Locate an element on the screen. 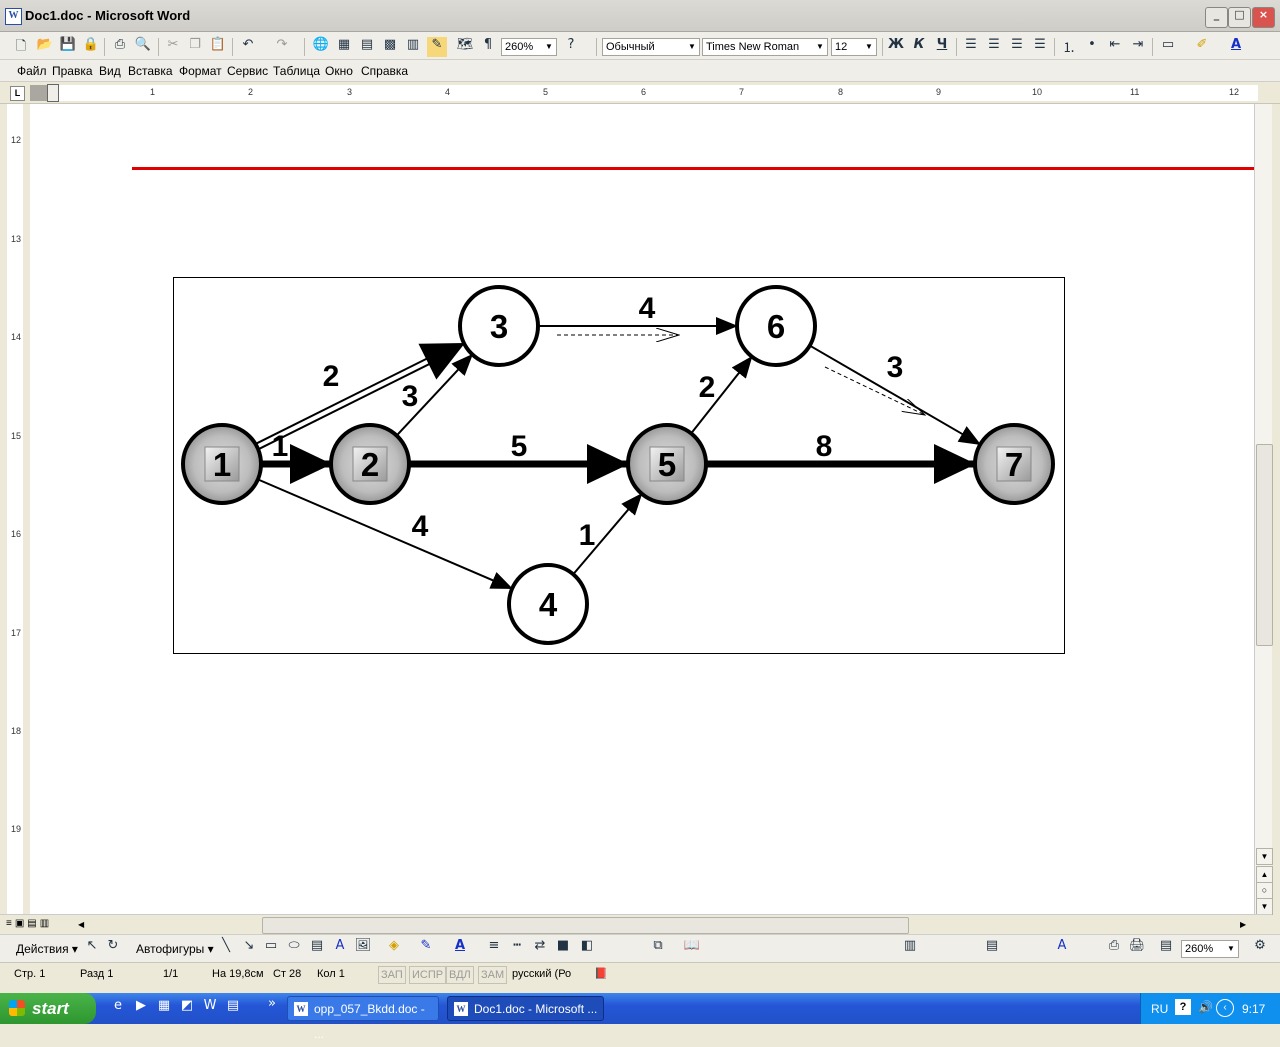  status-record: ЗАП is located at coordinates (392, 975).